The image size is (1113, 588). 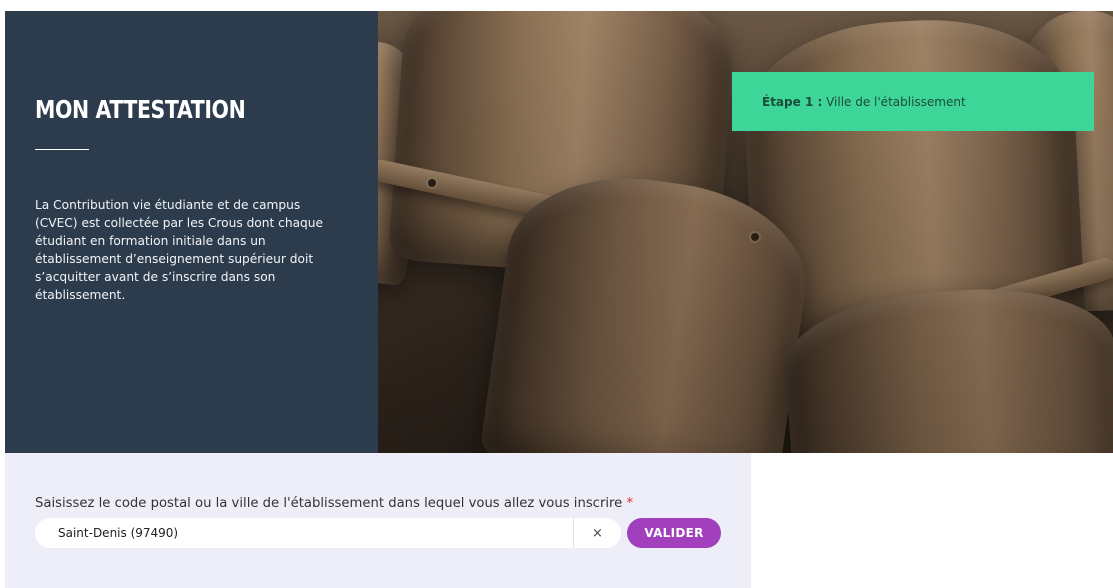 I want to click on clear-icon: ×, so click(x=597, y=533).